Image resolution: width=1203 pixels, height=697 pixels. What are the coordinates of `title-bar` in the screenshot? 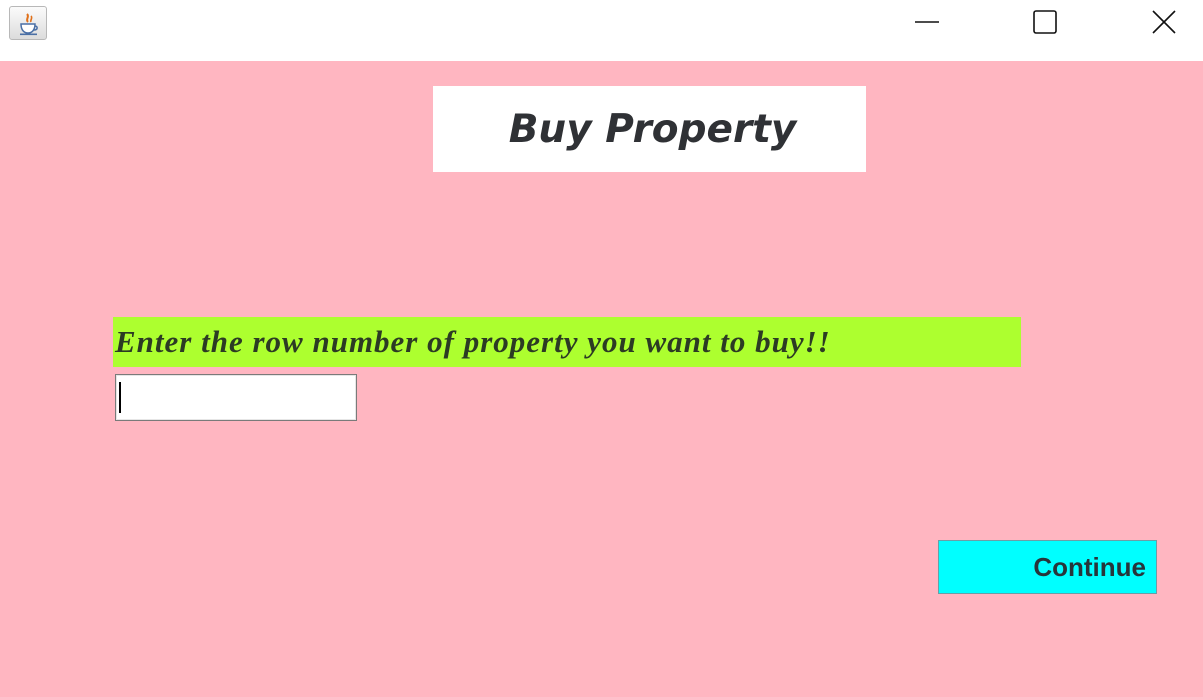 It's located at (601, 30).